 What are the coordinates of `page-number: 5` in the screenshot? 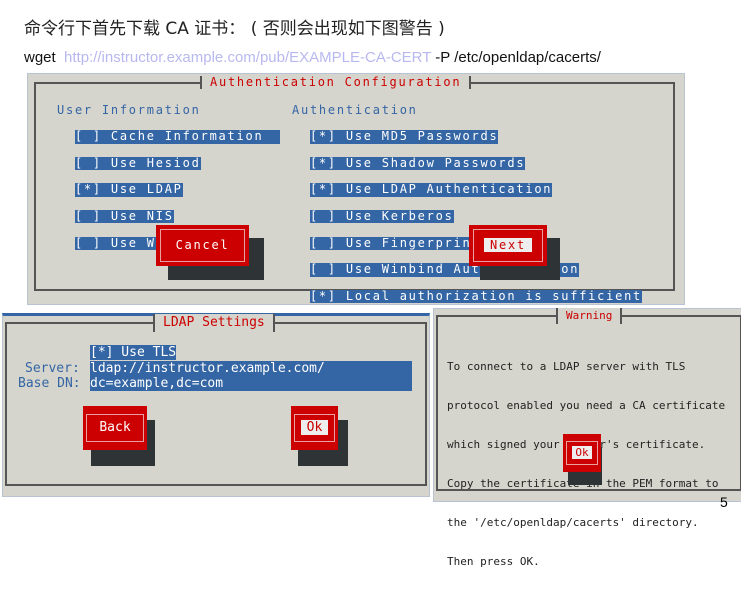 It's located at (724, 502).